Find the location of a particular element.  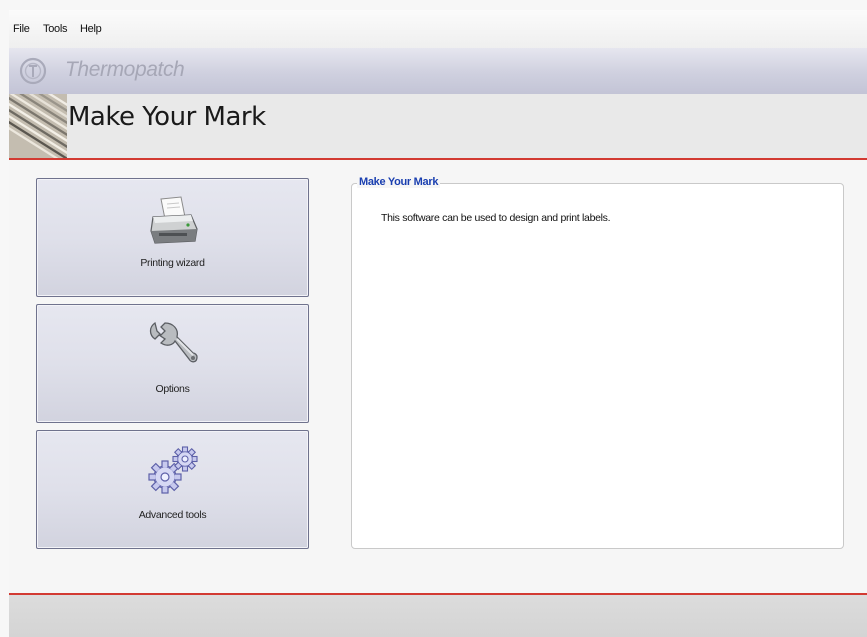

printer-icon is located at coordinates (173, 220).